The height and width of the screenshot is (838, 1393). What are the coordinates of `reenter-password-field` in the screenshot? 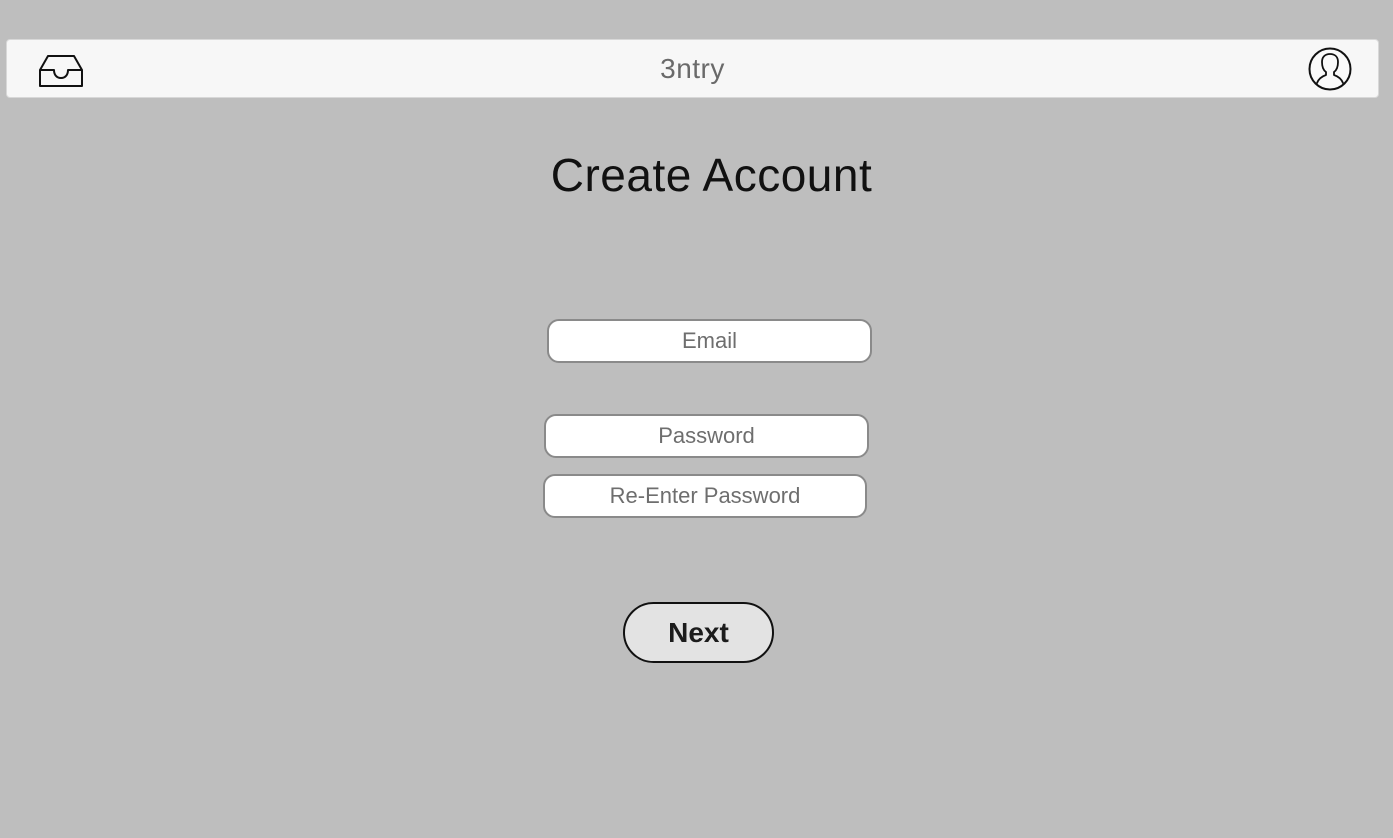 It's located at (705, 496).